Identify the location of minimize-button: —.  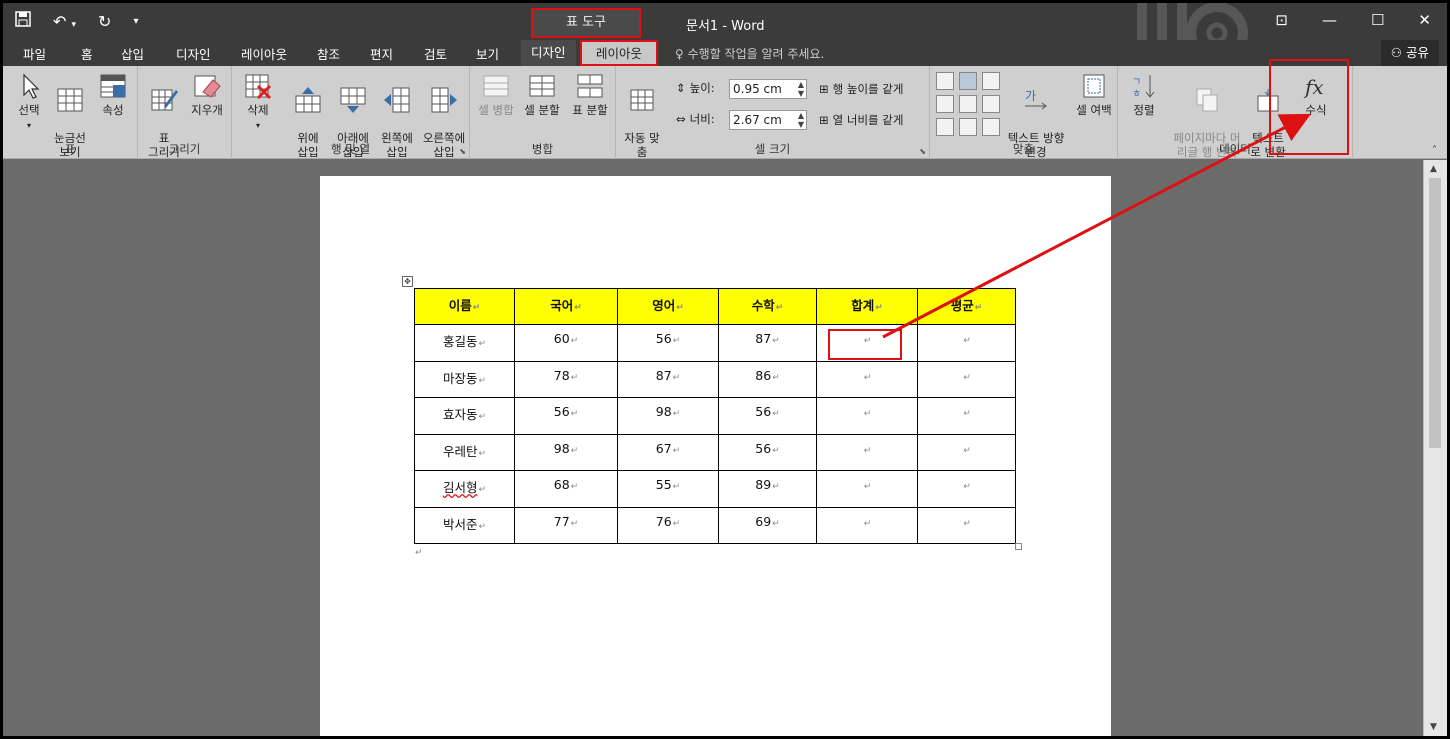
(1329, 20).